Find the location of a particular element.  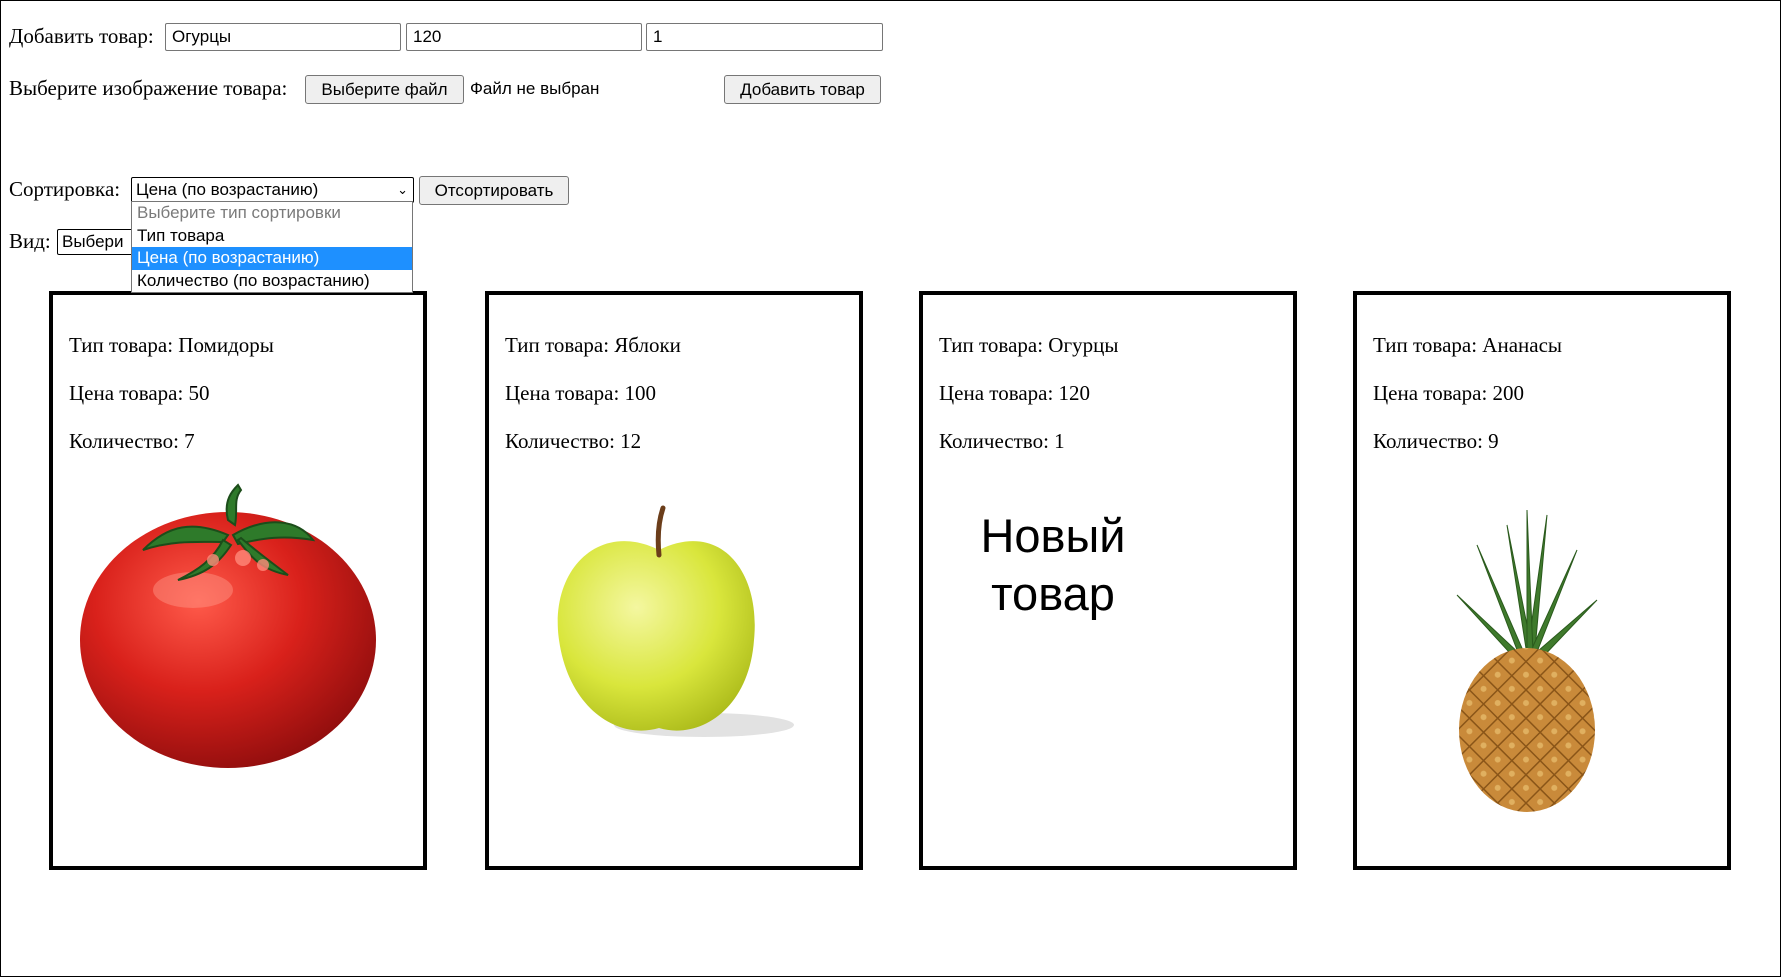

new-product-placeholder: Новый товар is located at coordinates (1053, 565).